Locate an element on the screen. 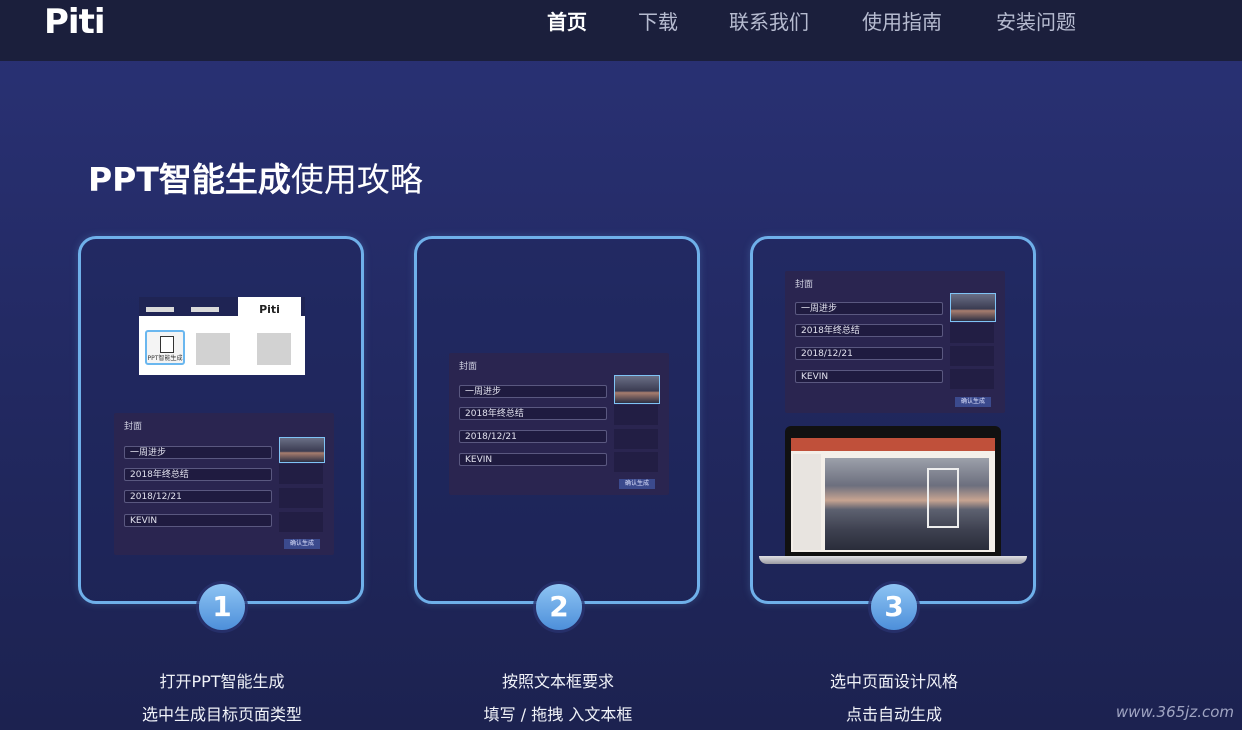 This screenshot has height=730, width=1242. ppt-generate-tile-label: PPT智能生成 is located at coordinates (165, 358).